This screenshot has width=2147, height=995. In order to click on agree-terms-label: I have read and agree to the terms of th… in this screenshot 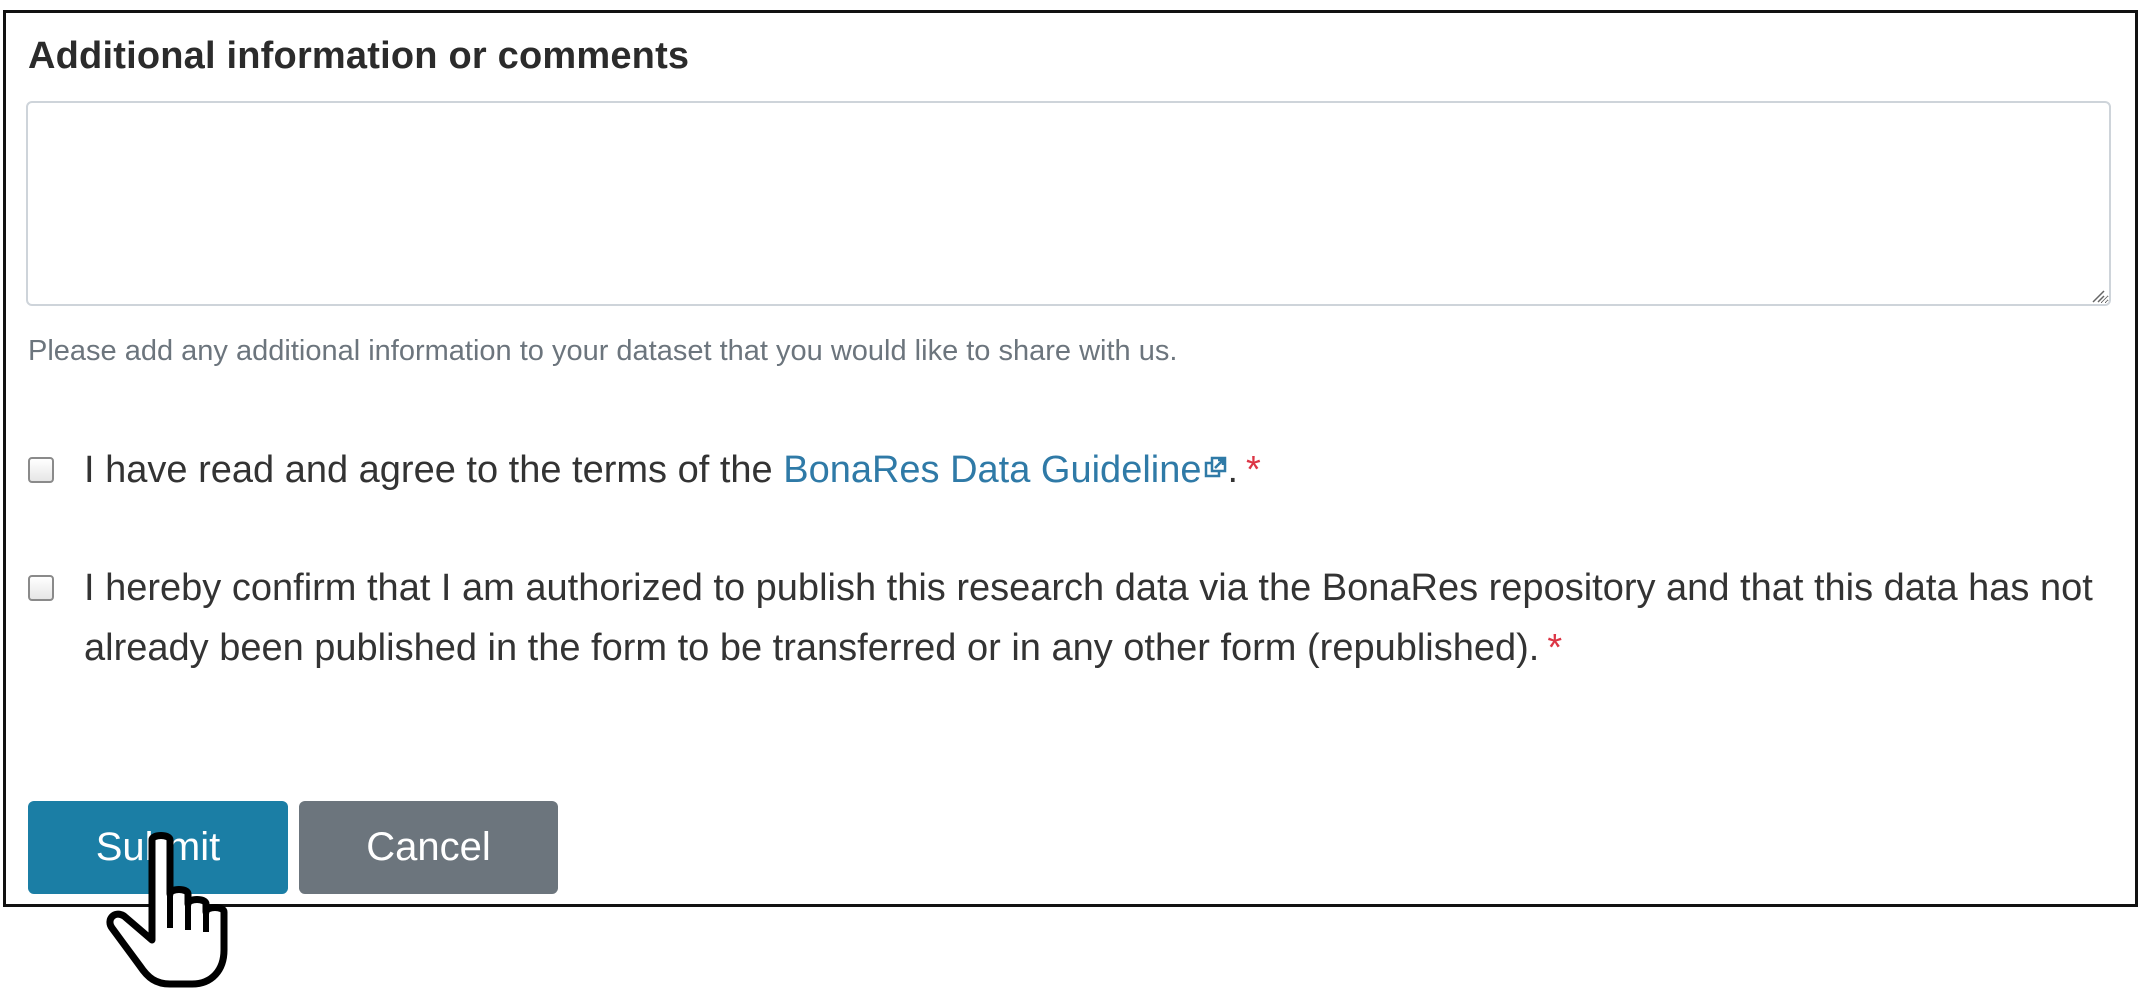, I will do `click(672, 470)`.